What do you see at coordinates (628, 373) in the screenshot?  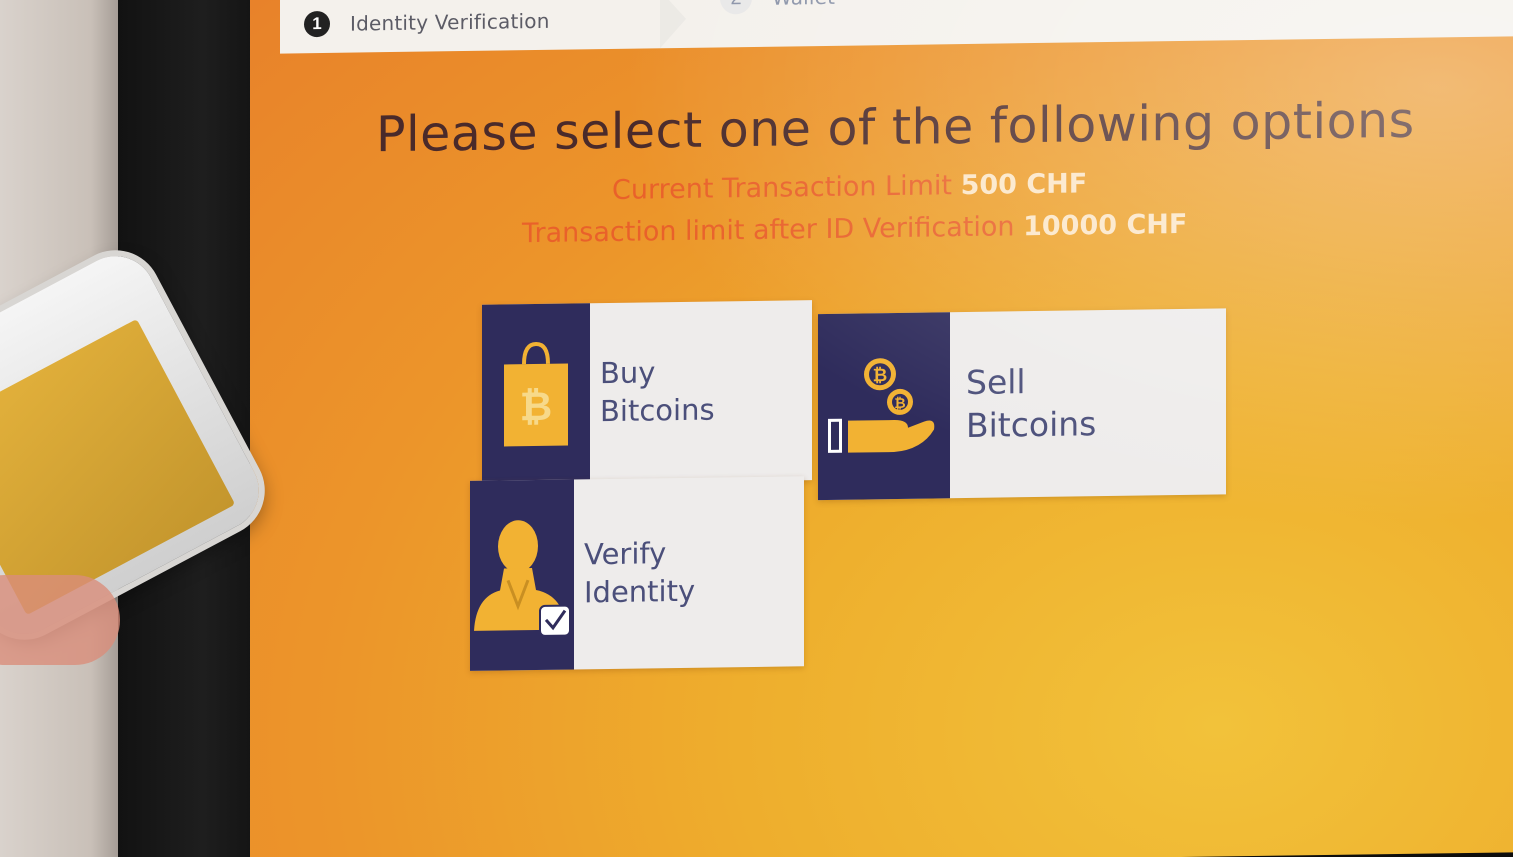 I see `buy-label-line1: Buy` at bounding box center [628, 373].